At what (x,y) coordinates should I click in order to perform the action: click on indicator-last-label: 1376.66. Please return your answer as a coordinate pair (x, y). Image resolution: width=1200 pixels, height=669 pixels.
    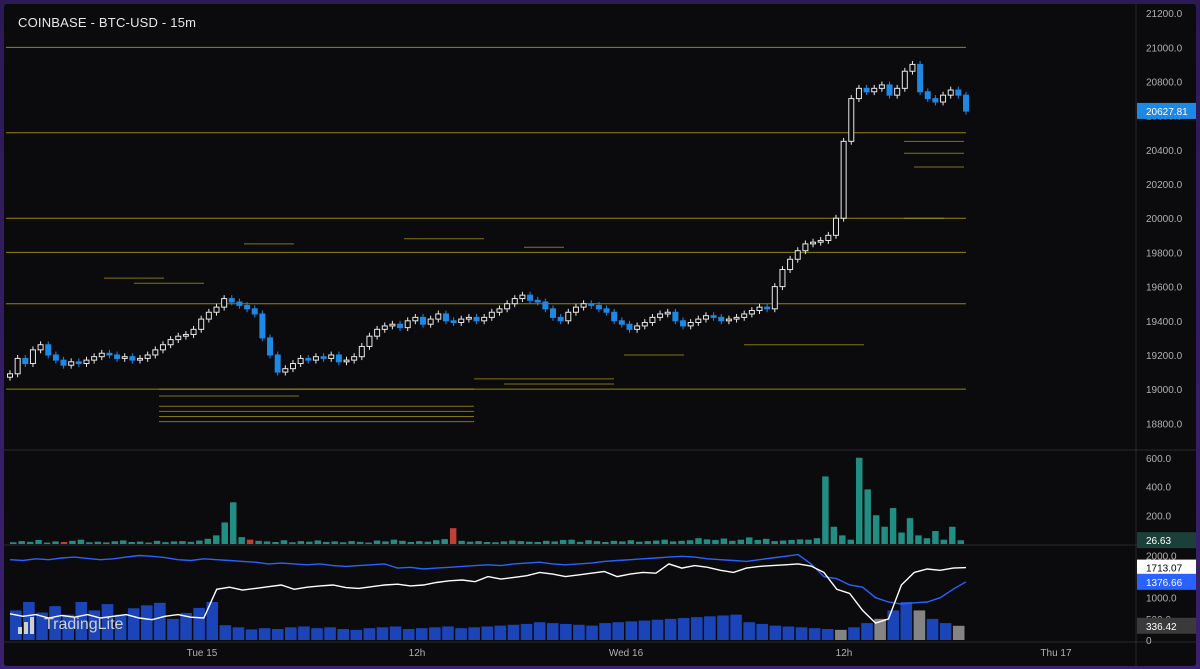
    Looking at the image, I should click on (1164, 583).